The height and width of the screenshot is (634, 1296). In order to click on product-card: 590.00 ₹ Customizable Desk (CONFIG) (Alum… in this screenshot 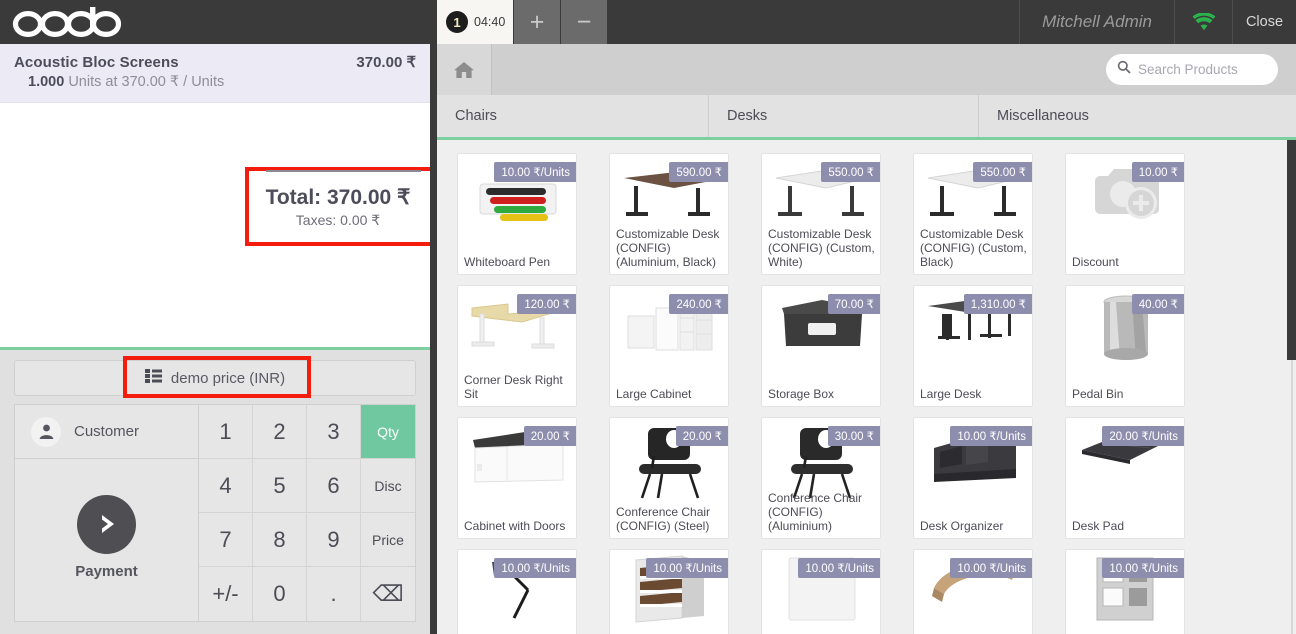, I will do `click(669, 214)`.